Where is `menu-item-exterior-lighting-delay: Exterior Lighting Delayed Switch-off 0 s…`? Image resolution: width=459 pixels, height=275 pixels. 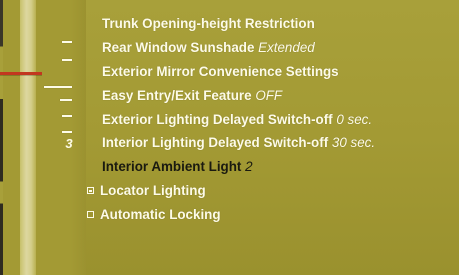 menu-item-exterior-lighting-delay: Exterior Lighting Delayed Switch-off 0 s… is located at coordinates (272, 120).